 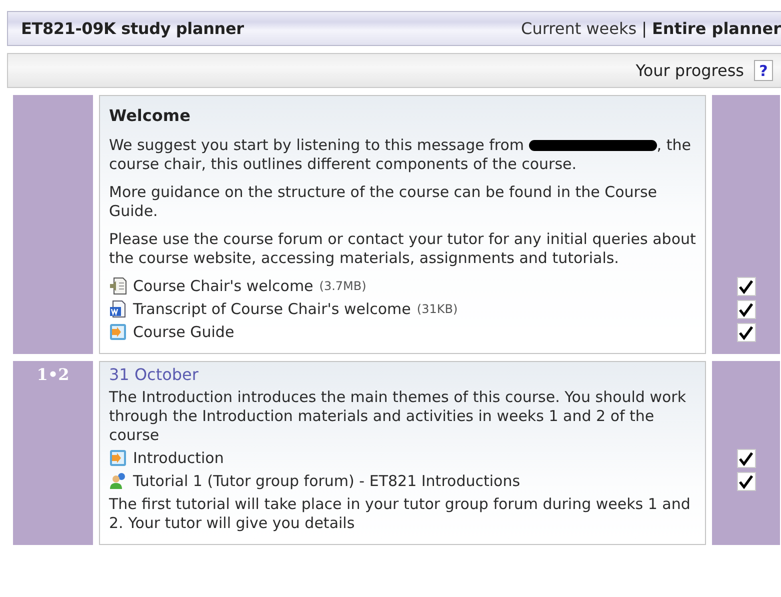 I want to click on section-title: Welcome, so click(x=150, y=116).